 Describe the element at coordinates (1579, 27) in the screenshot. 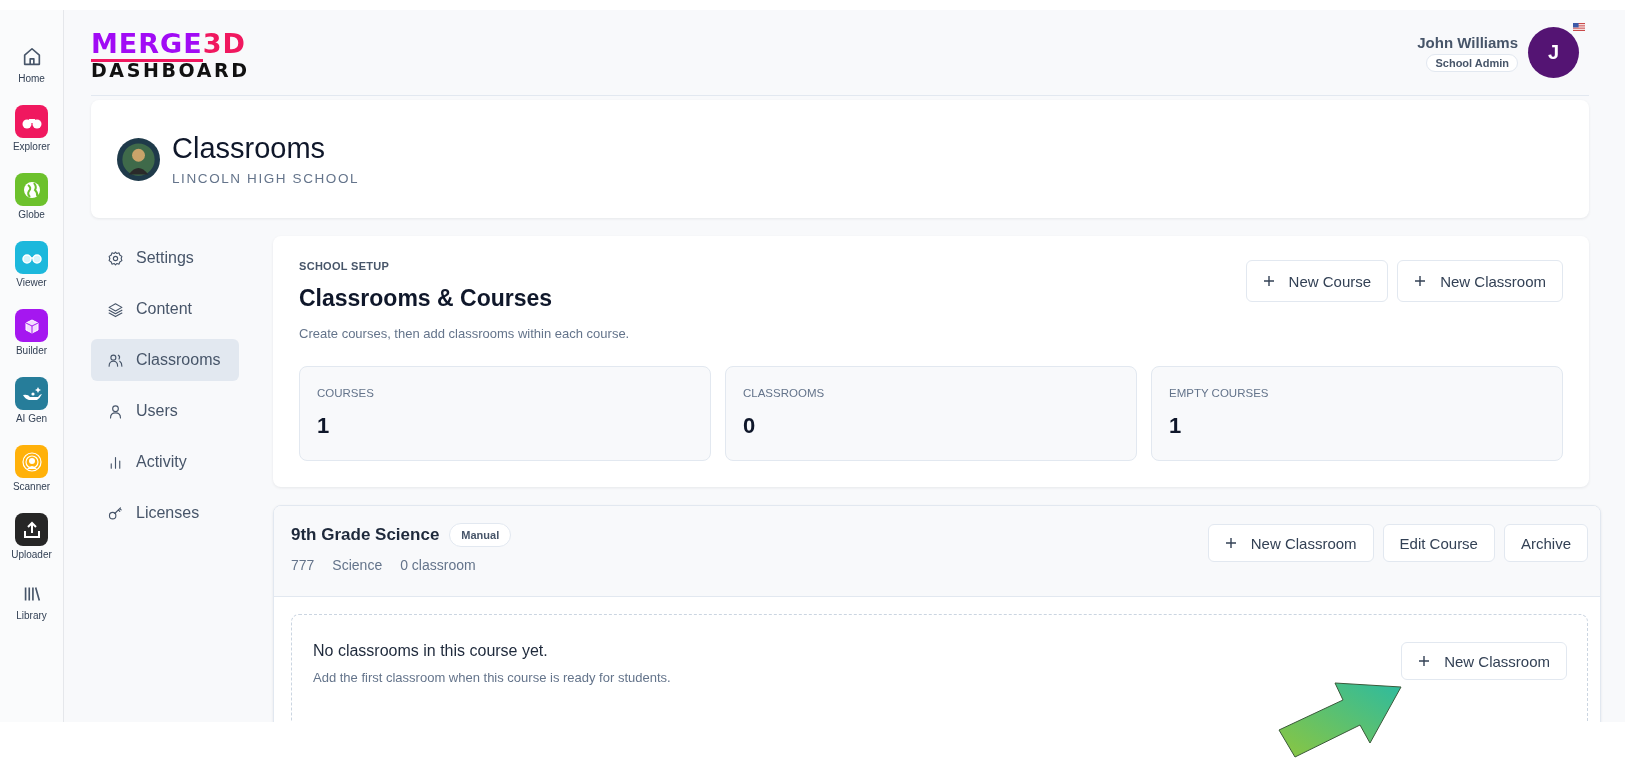

I see `us-flag-icon` at that location.